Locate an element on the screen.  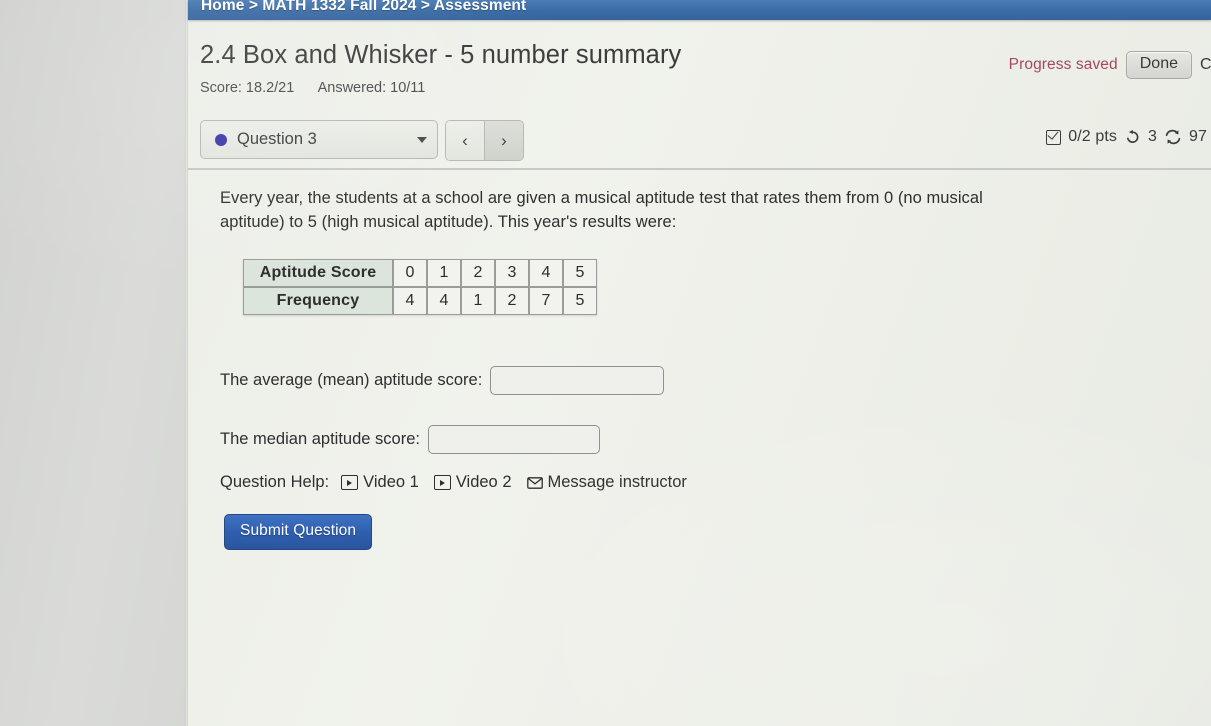
question-selector-label: Question 3 is located at coordinates (277, 139).